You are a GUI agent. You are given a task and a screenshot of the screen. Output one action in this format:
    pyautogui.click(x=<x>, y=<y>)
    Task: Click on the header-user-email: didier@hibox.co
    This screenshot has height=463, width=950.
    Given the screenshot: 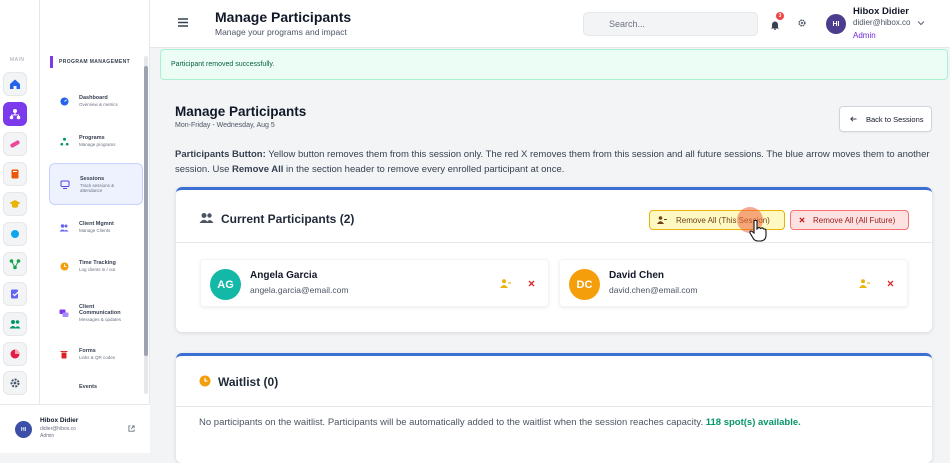 What is the action you would take?
    pyautogui.click(x=882, y=22)
    